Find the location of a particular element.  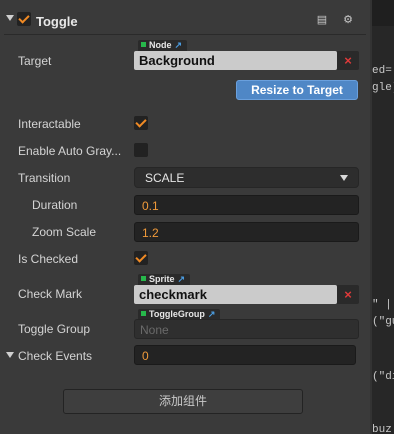

check-events-count-input: 0 is located at coordinates (245, 355).